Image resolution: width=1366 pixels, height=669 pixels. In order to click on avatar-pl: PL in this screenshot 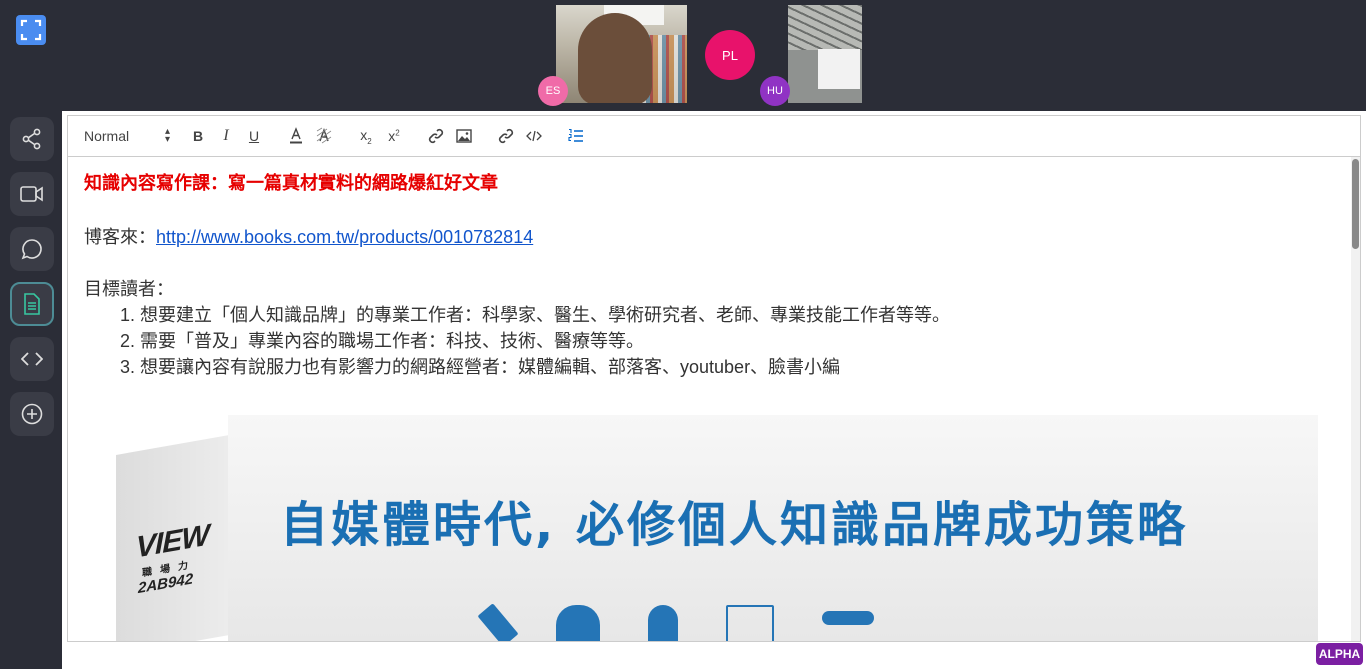, I will do `click(730, 55)`.